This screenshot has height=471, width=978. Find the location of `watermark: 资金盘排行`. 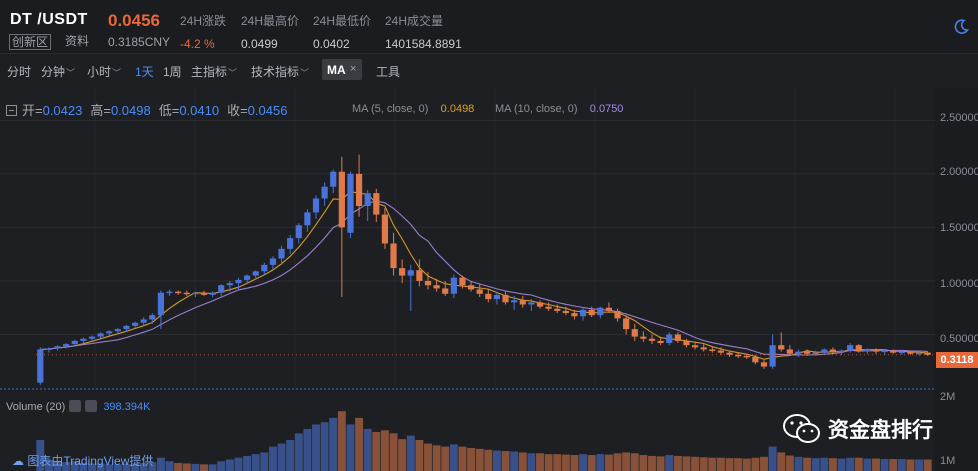

watermark: 资金盘排行 is located at coordinates (879, 428).